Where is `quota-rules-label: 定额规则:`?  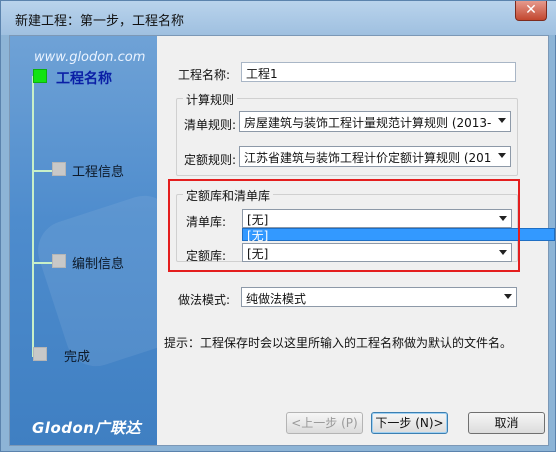 quota-rules-label: 定额规则: is located at coordinates (210, 160).